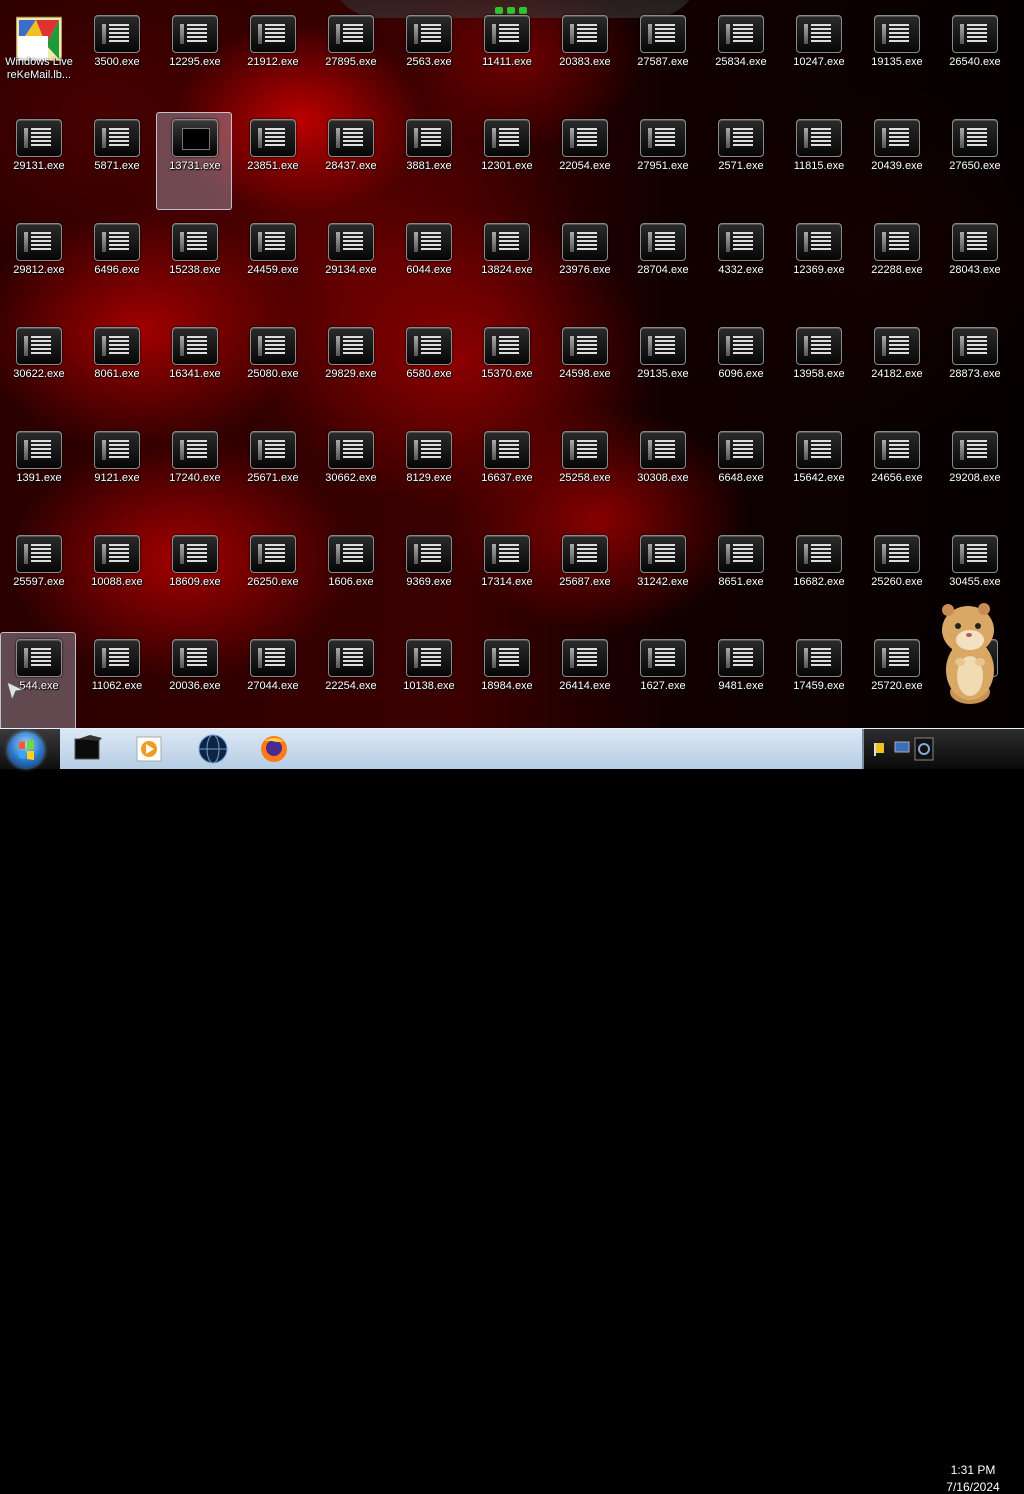 This screenshot has width=1024, height=1494. What do you see at coordinates (428, 473) in the screenshot?
I see `exe-desktop-icon: 8129.exe` at bounding box center [428, 473].